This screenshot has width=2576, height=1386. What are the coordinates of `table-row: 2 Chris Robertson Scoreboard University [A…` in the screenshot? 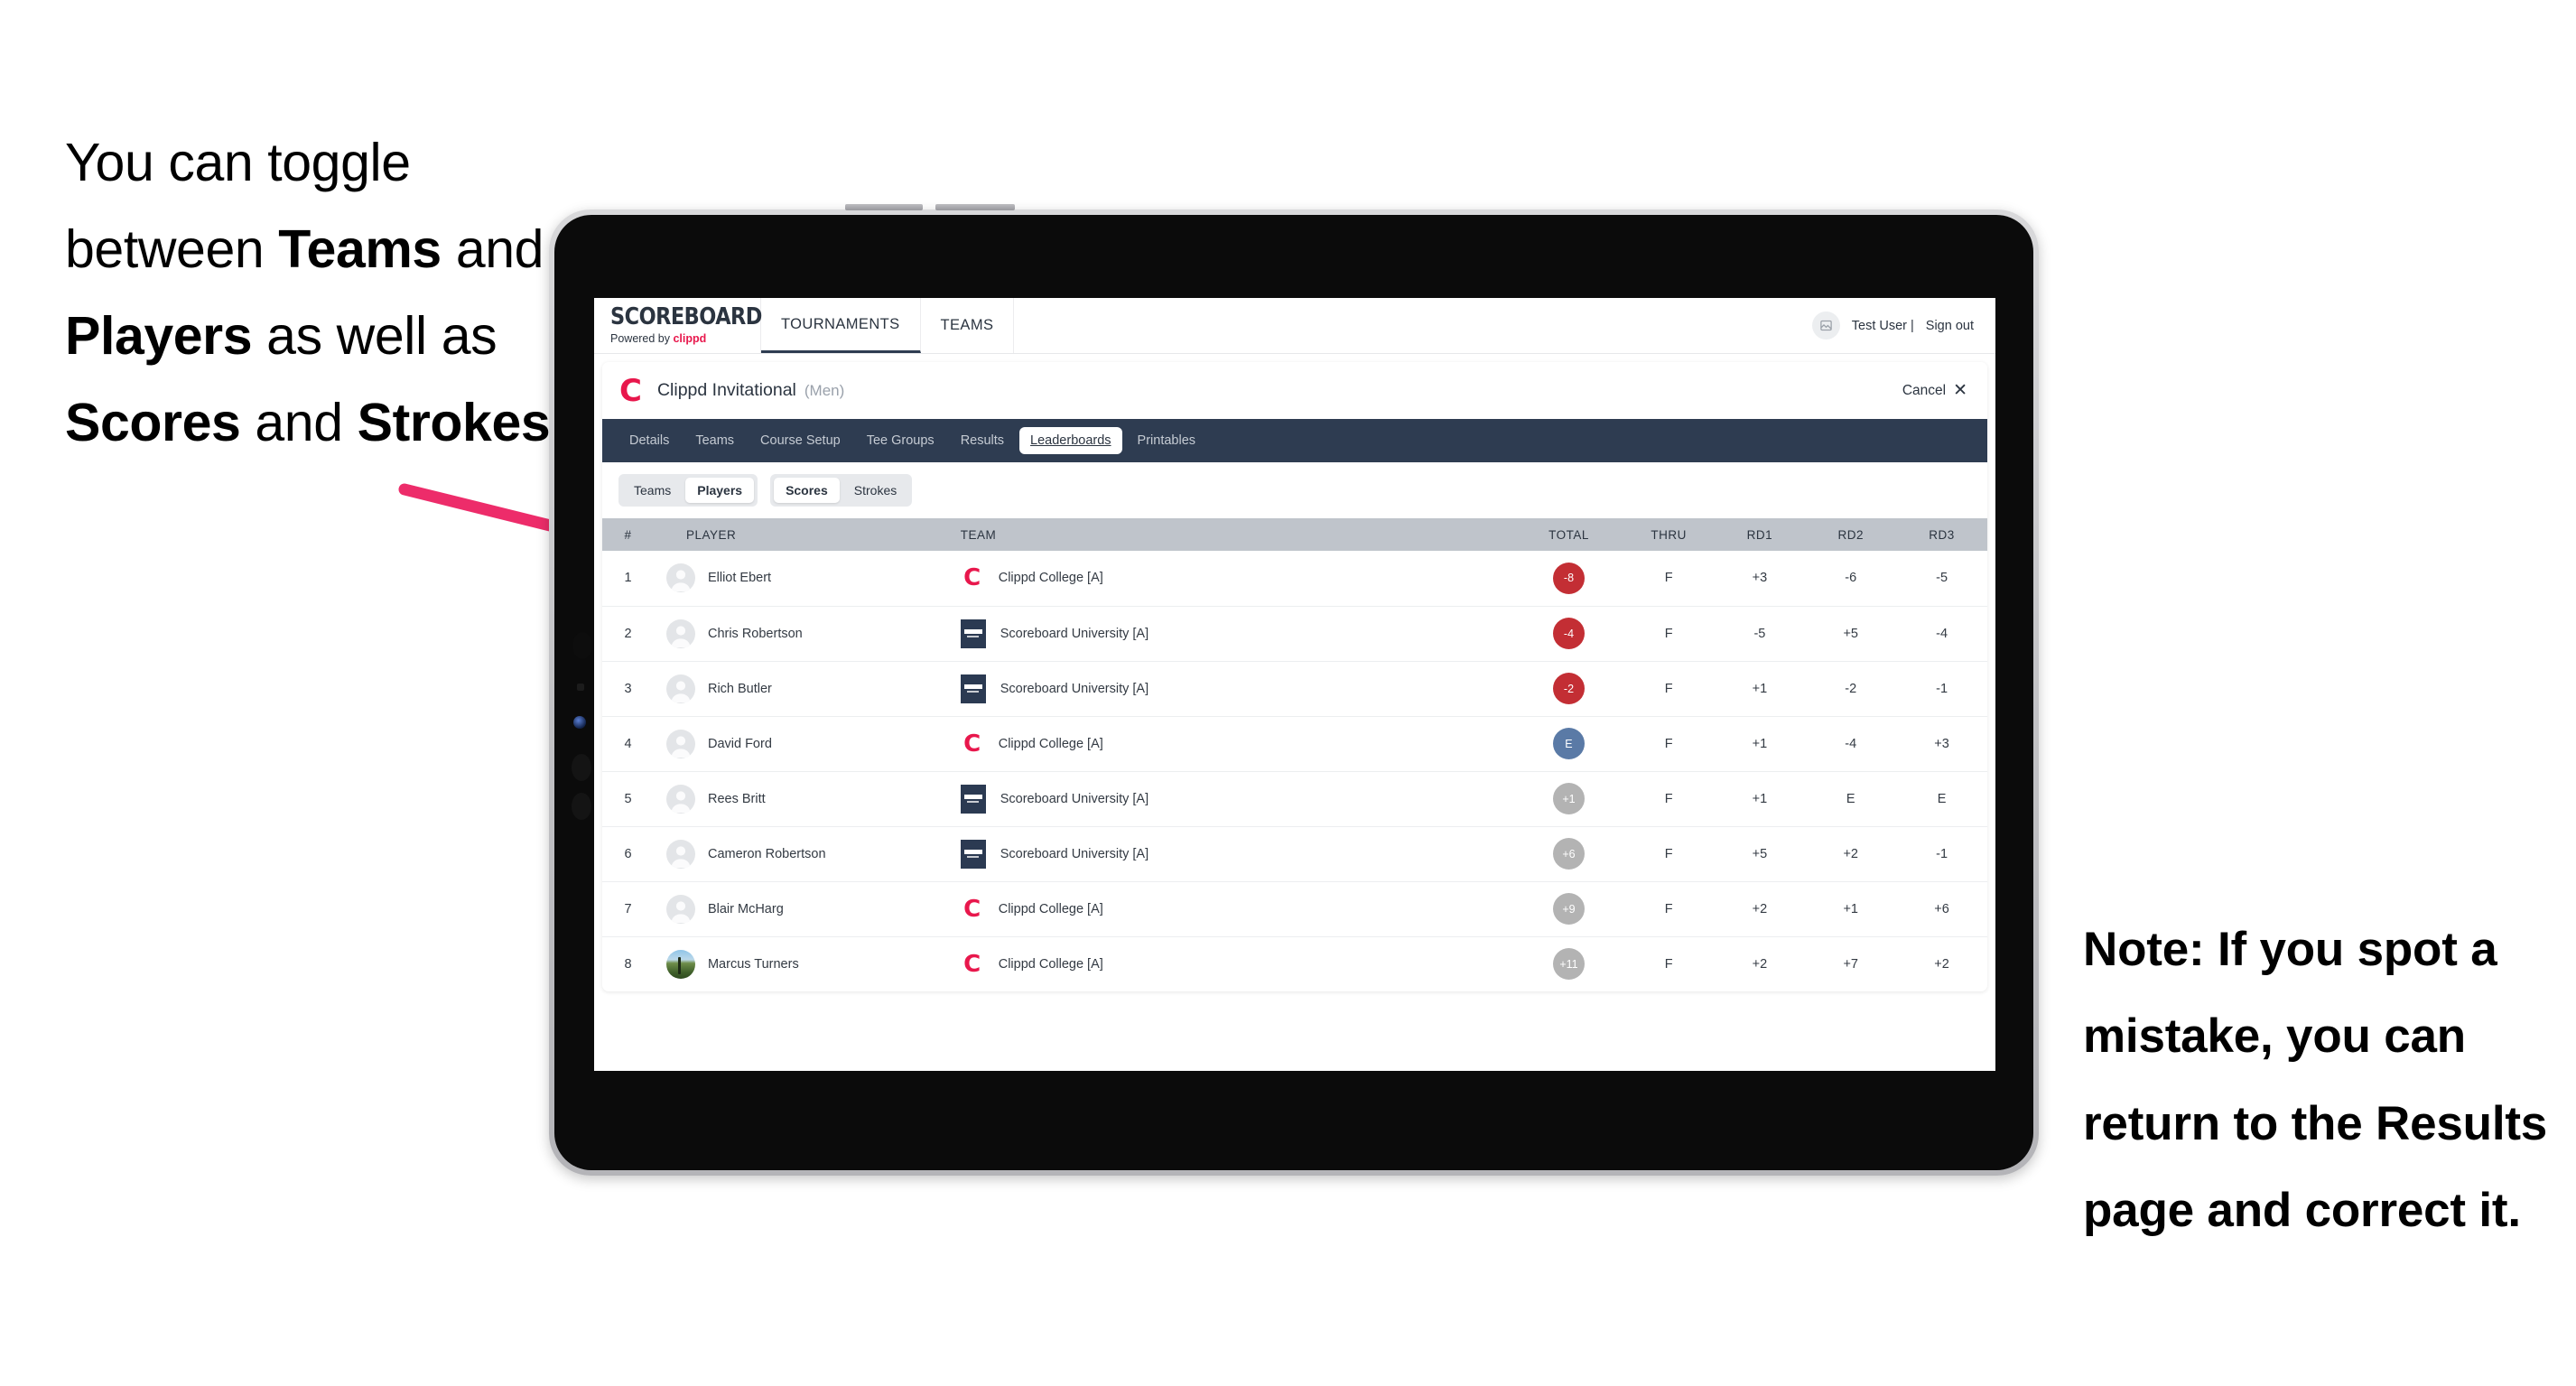 It's located at (1294, 634).